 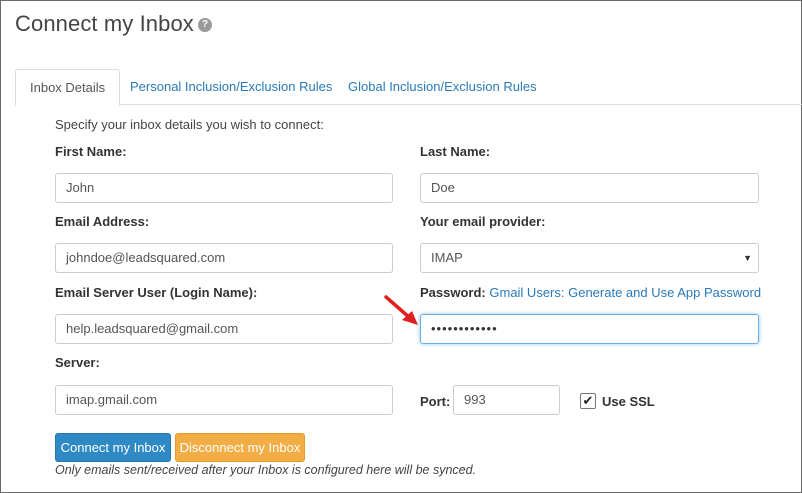 What do you see at coordinates (588, 401) in the screenshot?
I see `use-ssl-checkbox: ✔` at bounding box center [588, 401].